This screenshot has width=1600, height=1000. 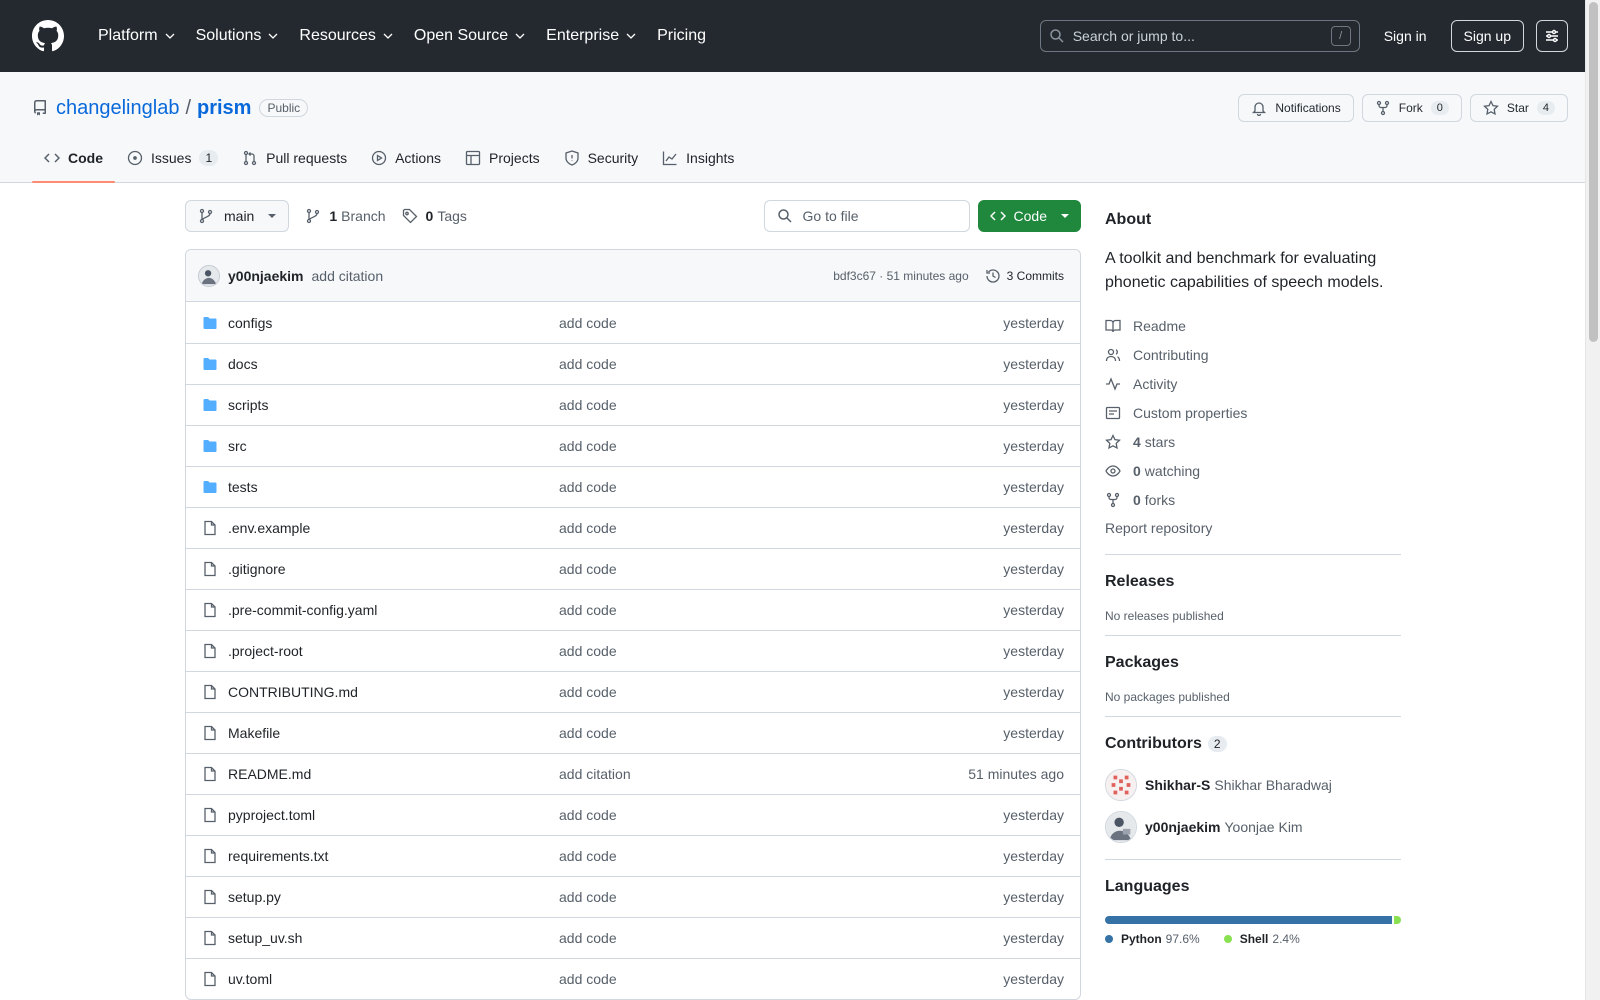 I want to click on table-row: .env.example add code yesterday, so click(x=633, y=527).